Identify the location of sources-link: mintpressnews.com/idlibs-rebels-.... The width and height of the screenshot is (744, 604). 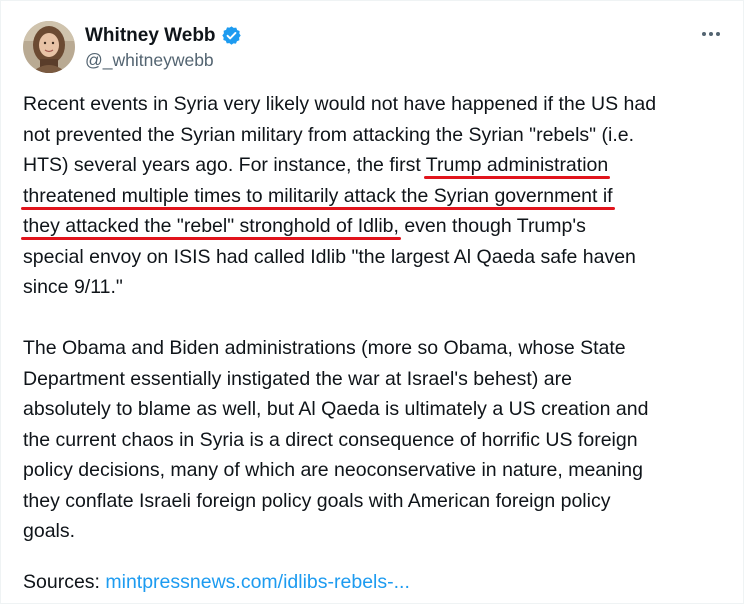
(257, 582).